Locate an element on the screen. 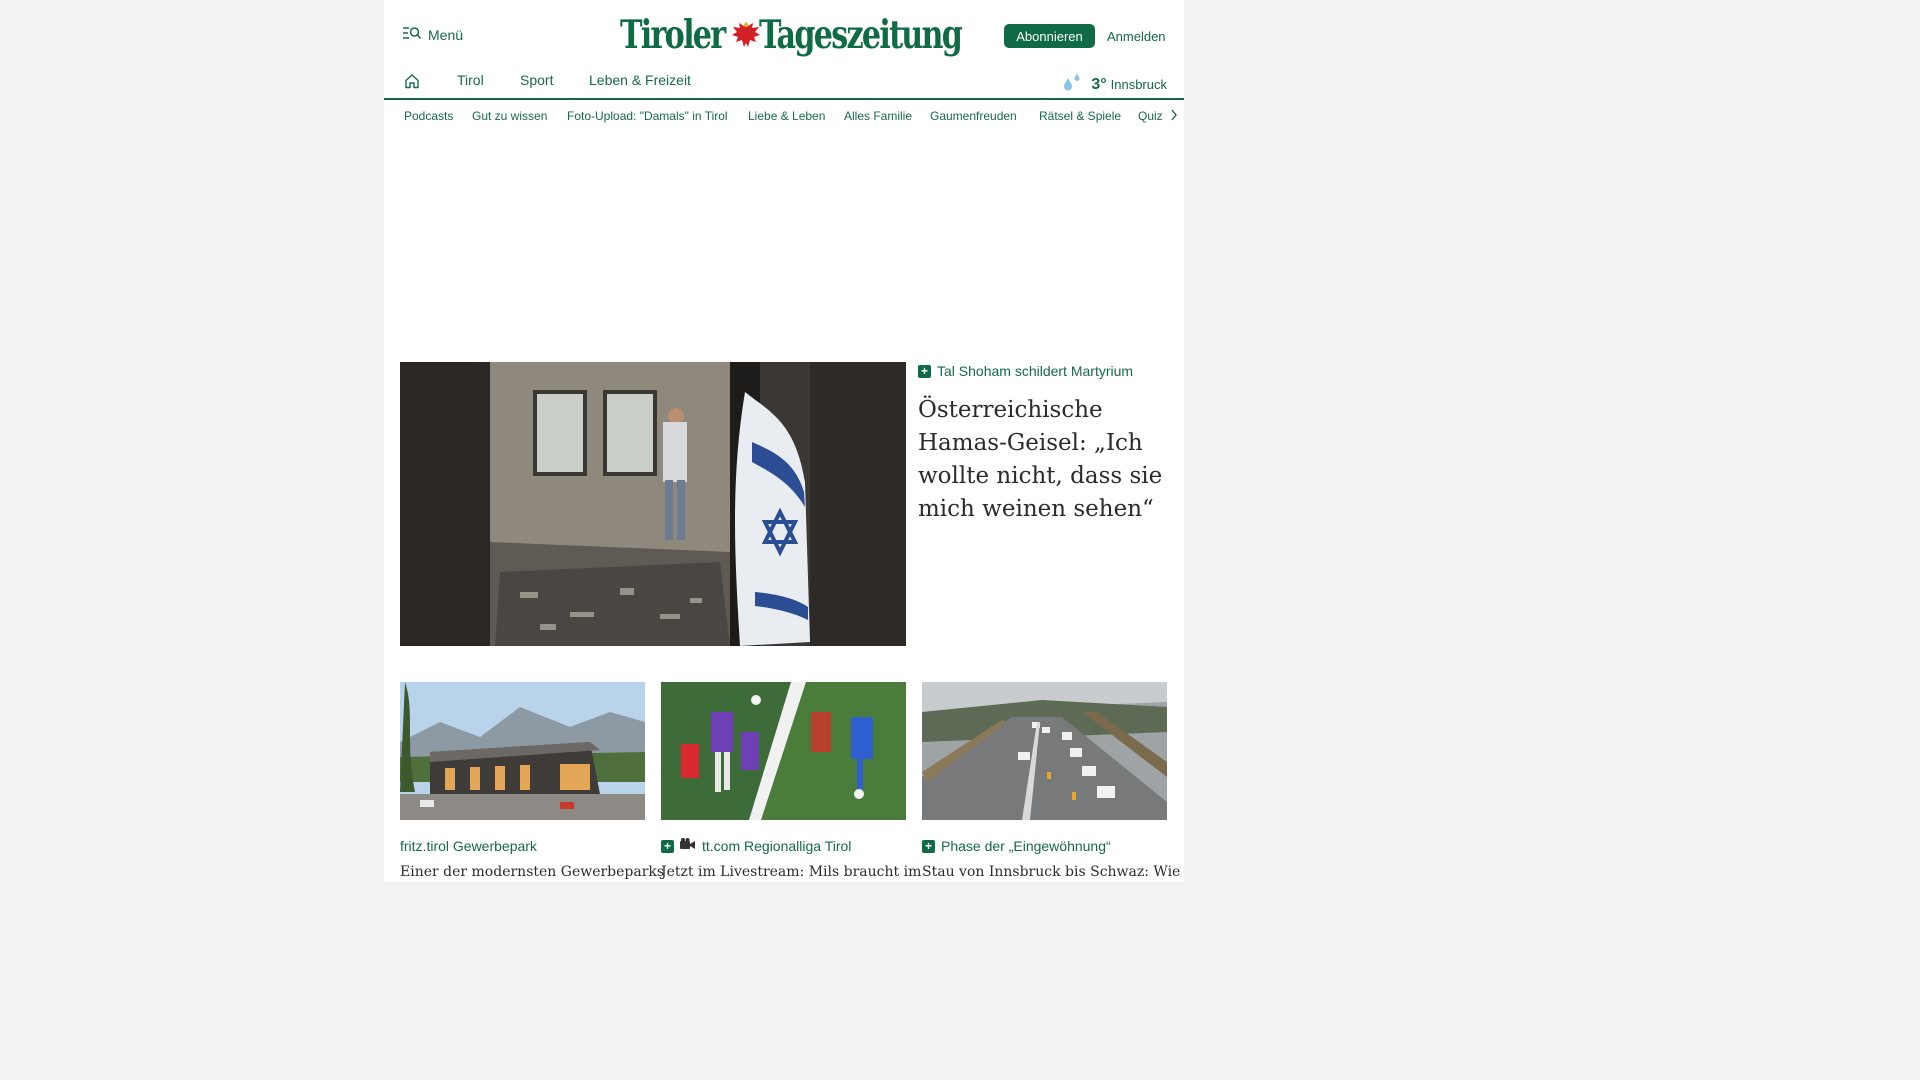  nav-item-sport: Sport is located at coordinates (536, 80).